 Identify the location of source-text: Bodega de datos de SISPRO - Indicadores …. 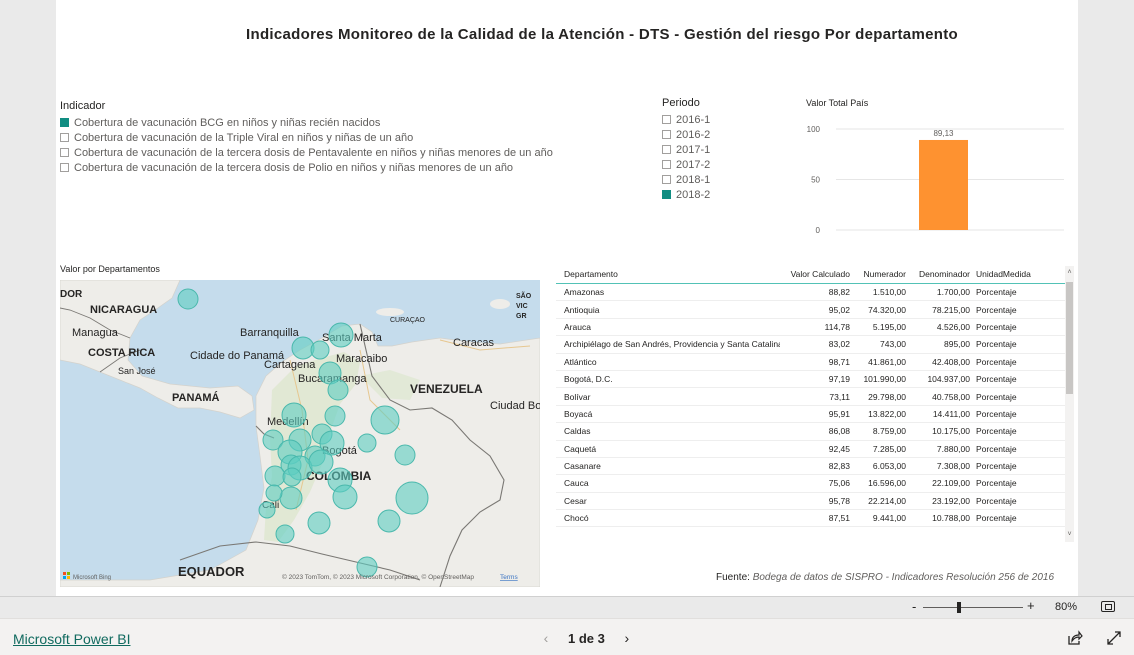
(903, 577).